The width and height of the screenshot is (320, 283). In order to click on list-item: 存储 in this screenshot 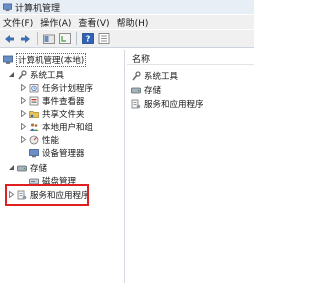, I will do `click(146, 89)`.